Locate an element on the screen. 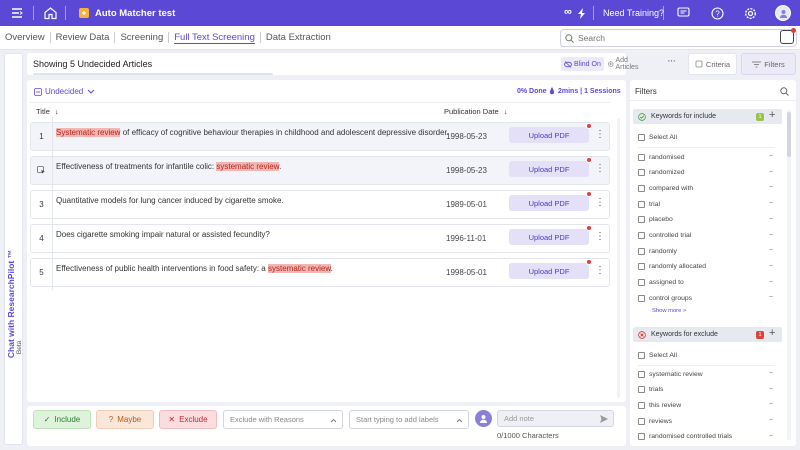 The image size is (800, 450). tab-full-text-screening: Full Text Screening is located at coordinates (214, 37).